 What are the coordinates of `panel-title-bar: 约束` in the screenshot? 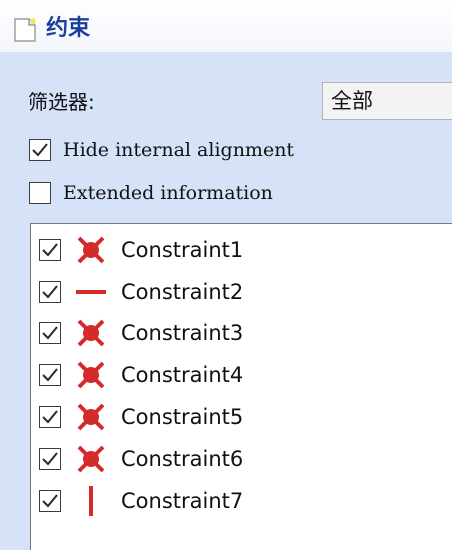 It's located at (226, 26).